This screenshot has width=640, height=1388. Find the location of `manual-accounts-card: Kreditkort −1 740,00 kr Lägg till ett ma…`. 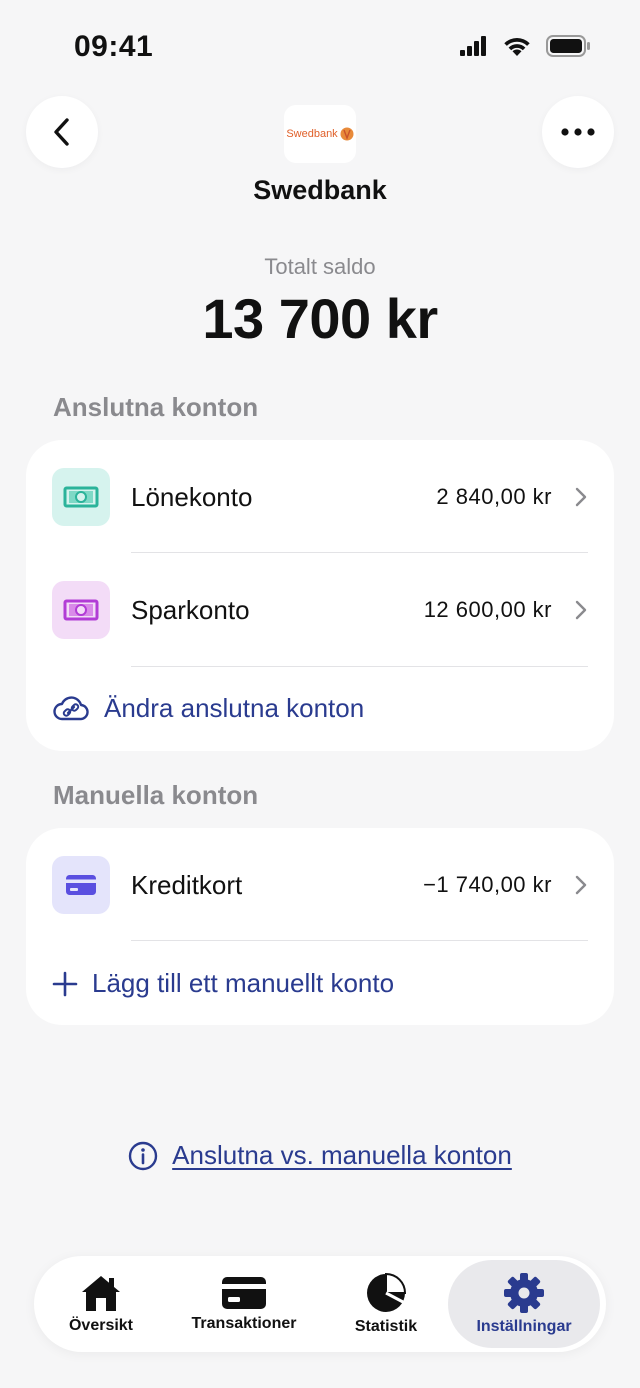

manual-accounts-card: Kreditkort −1 740,00 kr Lägg till ett ma… is located at coordinates (320, 926).